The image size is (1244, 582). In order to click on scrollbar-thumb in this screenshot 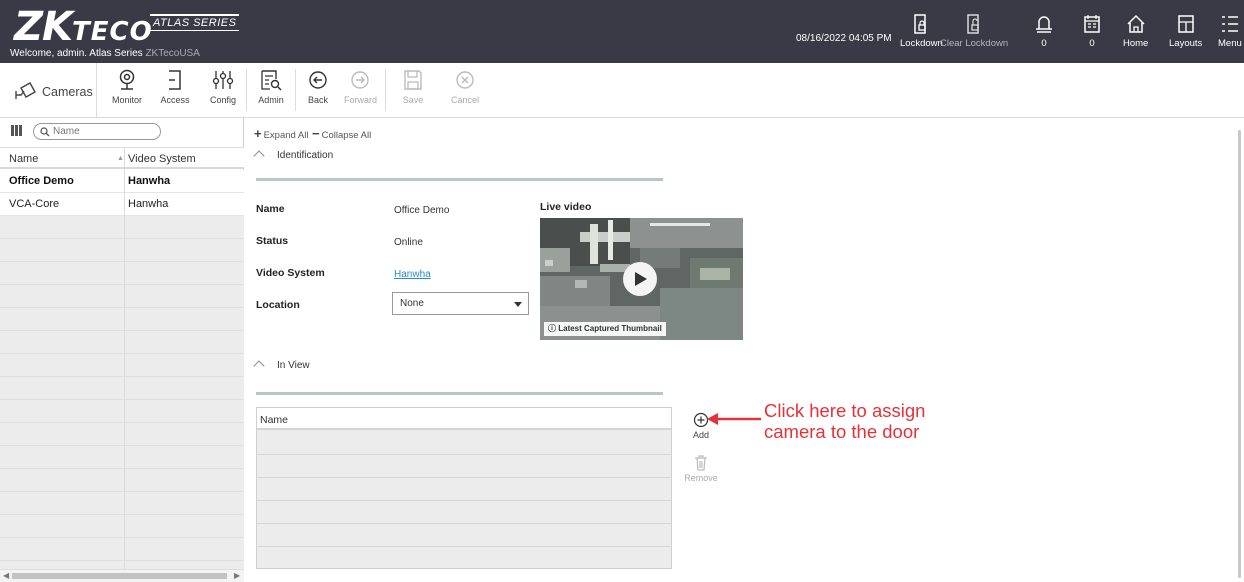, I will do `click(119, 576)`.